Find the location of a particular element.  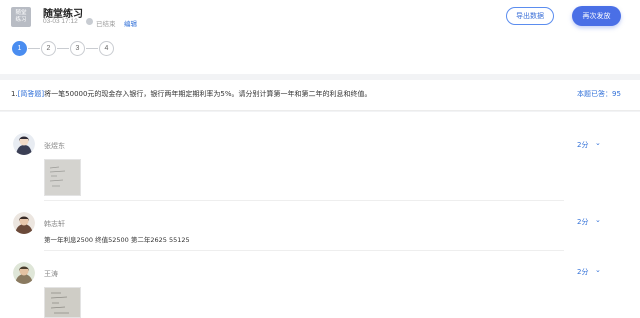

status-text: 已结束 is located at coordinates (106, 24).